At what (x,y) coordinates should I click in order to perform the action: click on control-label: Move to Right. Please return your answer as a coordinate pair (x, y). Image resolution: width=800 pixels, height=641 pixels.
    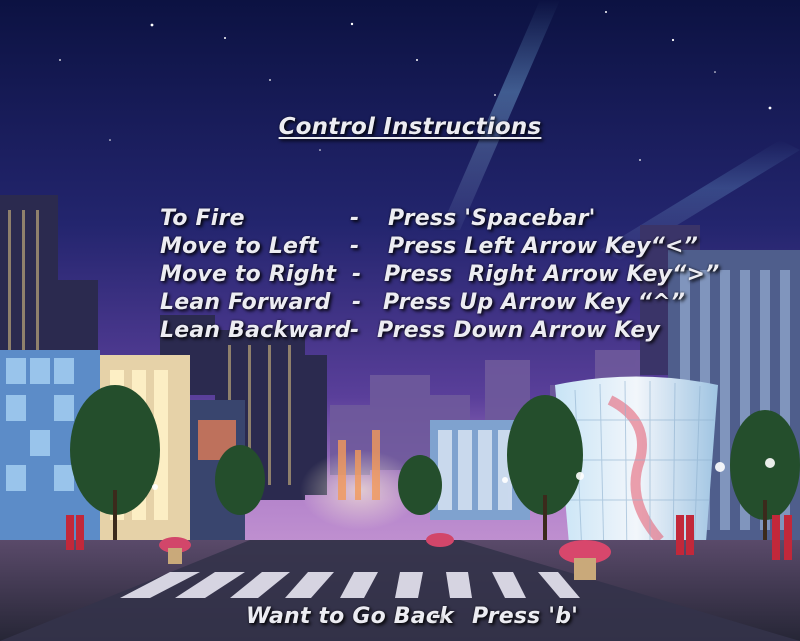
    Looking at the image, I should click on (248, 274).